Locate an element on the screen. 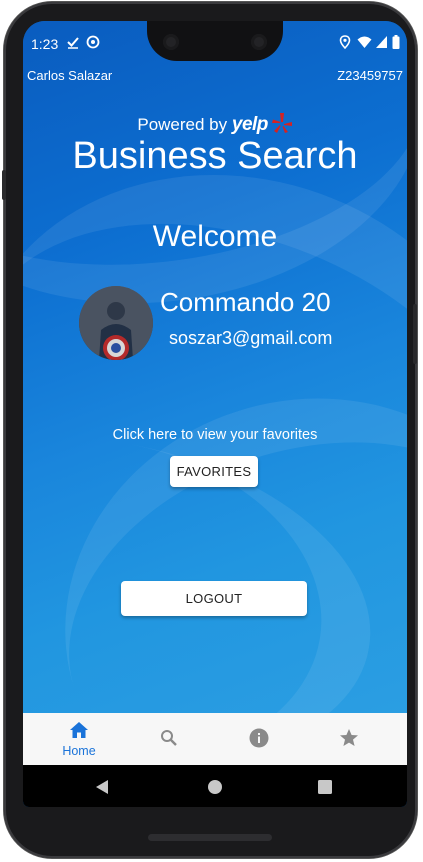 This screenshot has width=423, height=862. tab-search is located at coordinates (169, 739).